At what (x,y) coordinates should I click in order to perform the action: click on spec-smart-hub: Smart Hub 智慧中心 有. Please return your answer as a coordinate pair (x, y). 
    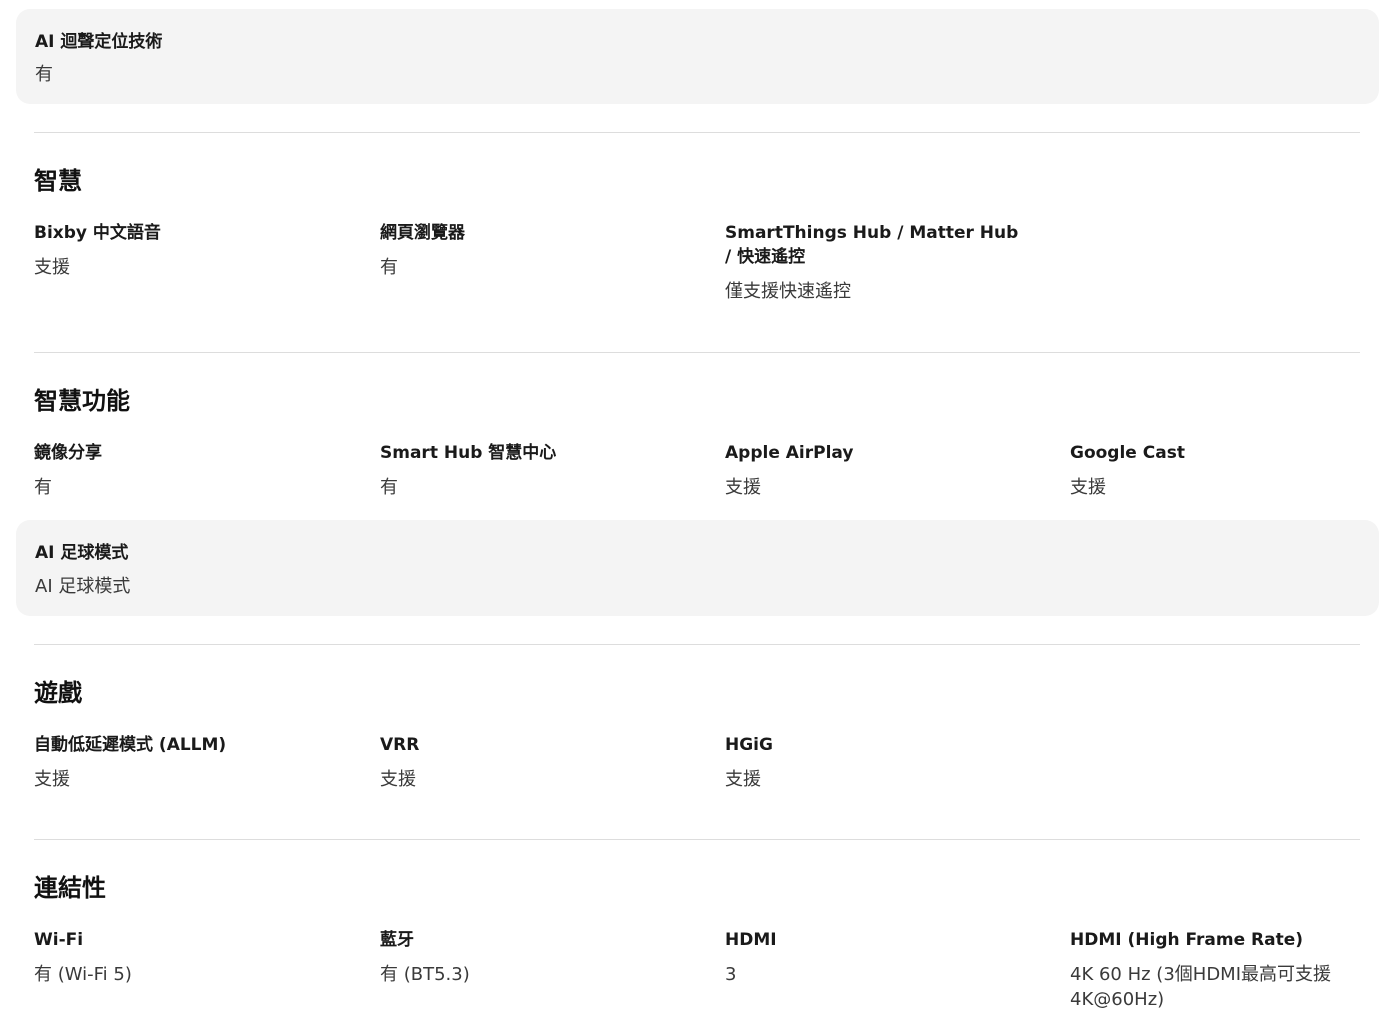
    Looking at the image, I should click on (530, 470).